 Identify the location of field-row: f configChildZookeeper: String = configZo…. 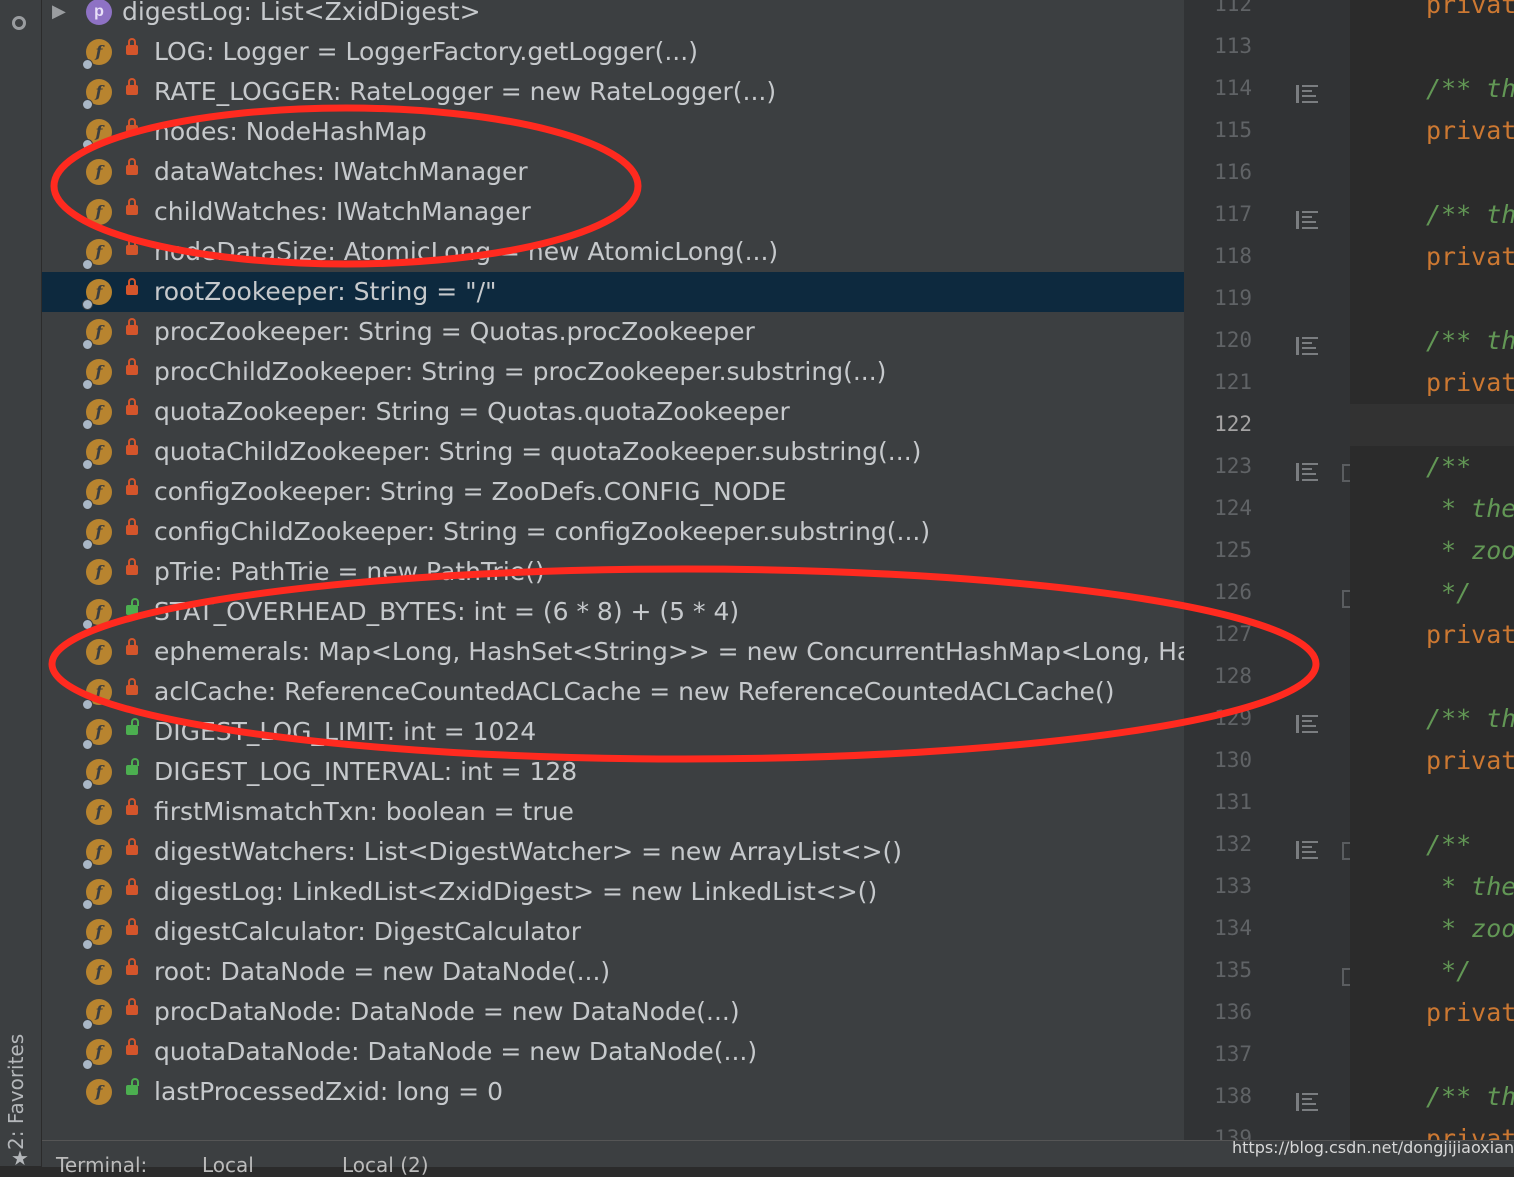
(613, 532).